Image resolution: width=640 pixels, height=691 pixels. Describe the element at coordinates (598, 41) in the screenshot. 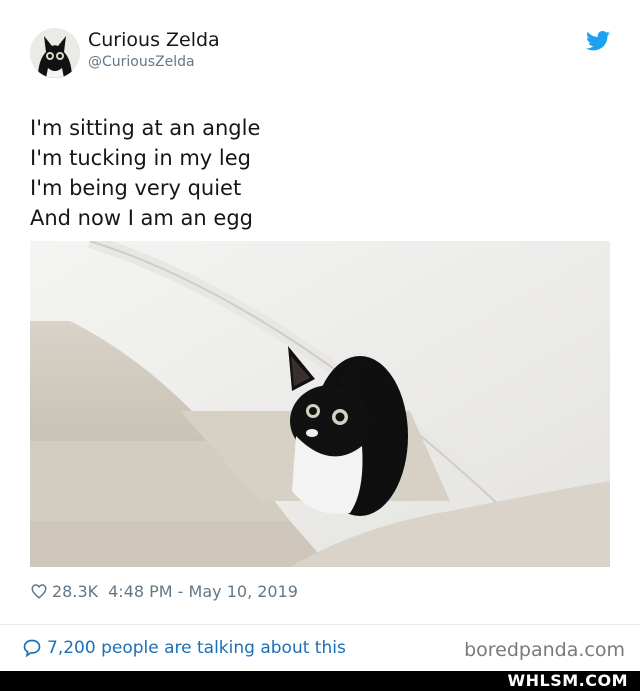

I see `twitter-bird-icon` at that location.